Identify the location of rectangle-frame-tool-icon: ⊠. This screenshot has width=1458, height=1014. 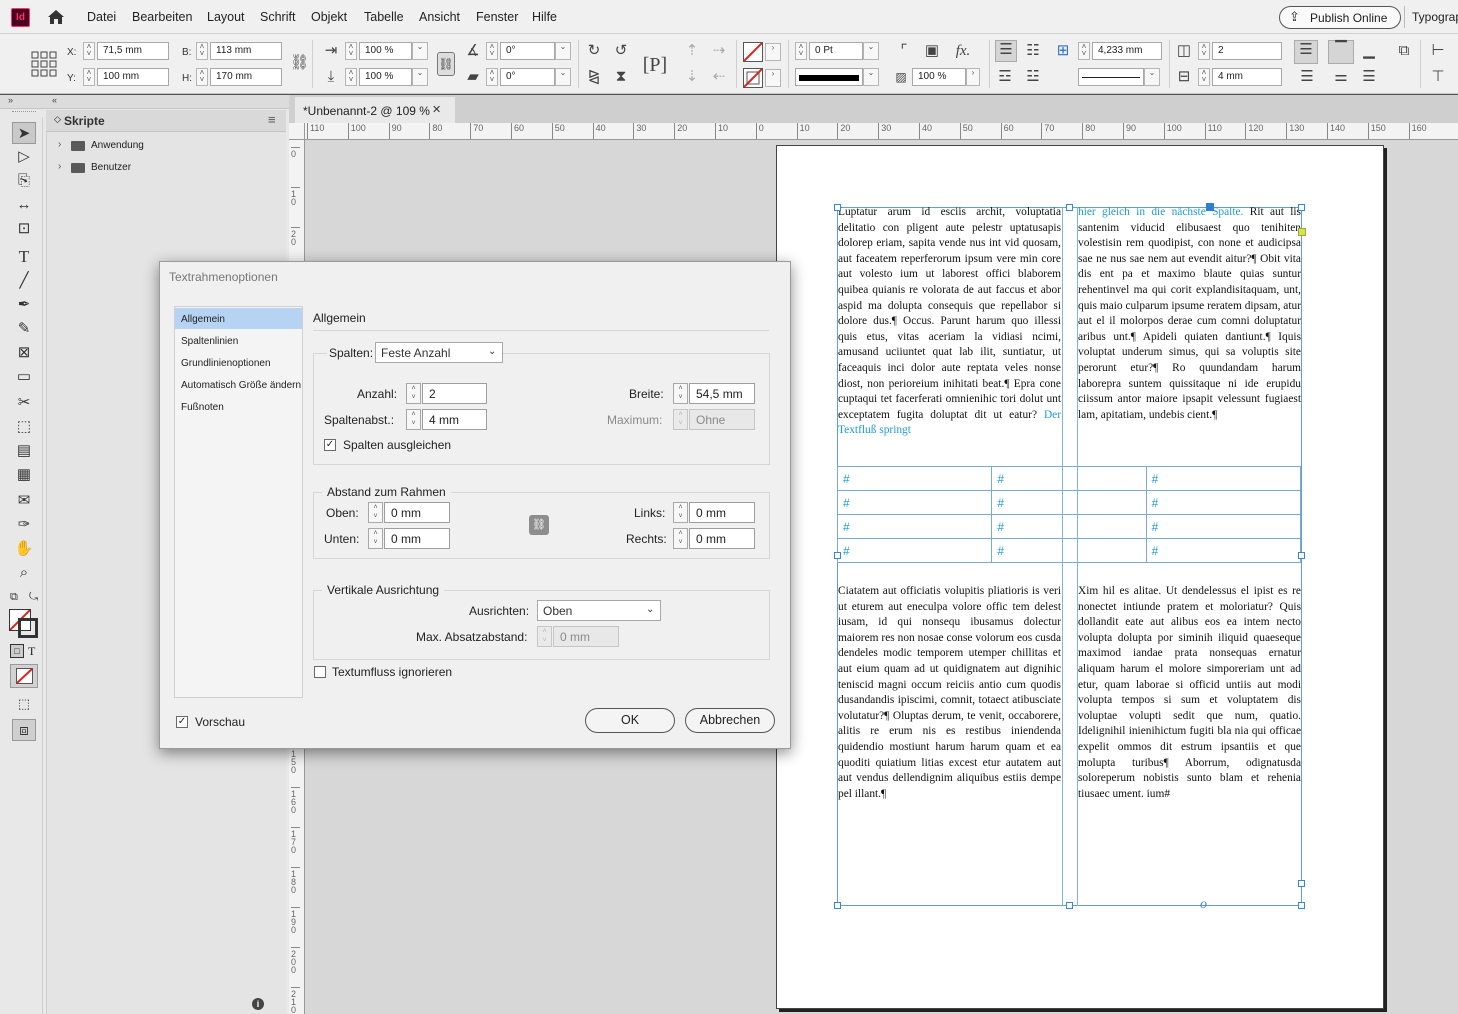
(24, 353).